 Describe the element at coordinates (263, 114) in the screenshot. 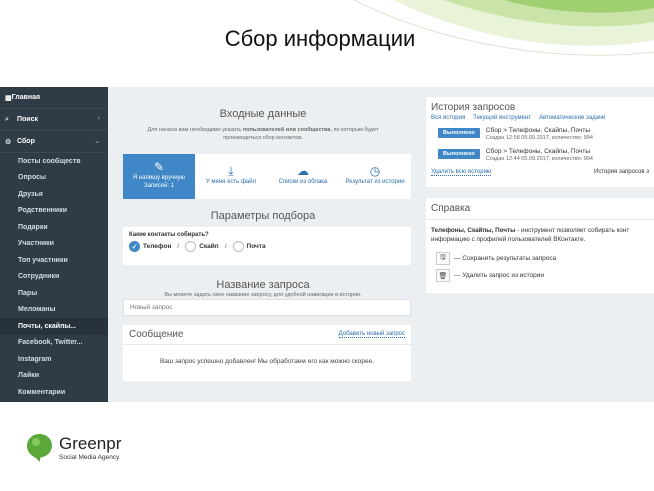

I see `input-section-title: Входные данные` at that location.